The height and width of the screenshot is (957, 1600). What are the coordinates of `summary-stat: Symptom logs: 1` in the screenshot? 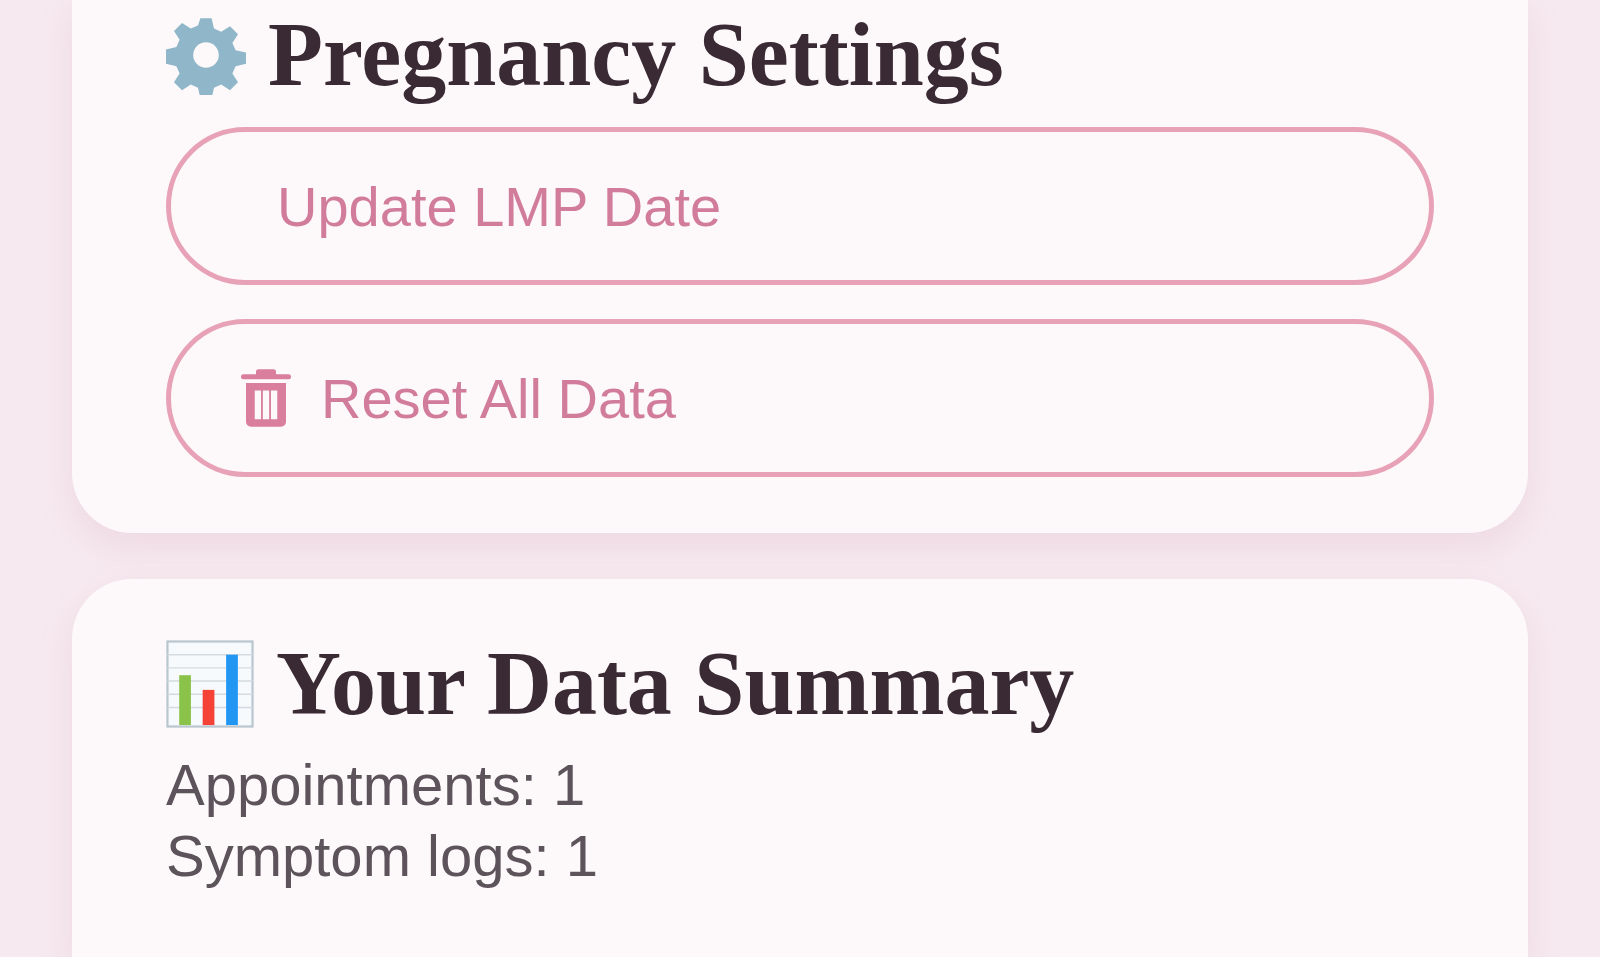 It's located at (382, 856).